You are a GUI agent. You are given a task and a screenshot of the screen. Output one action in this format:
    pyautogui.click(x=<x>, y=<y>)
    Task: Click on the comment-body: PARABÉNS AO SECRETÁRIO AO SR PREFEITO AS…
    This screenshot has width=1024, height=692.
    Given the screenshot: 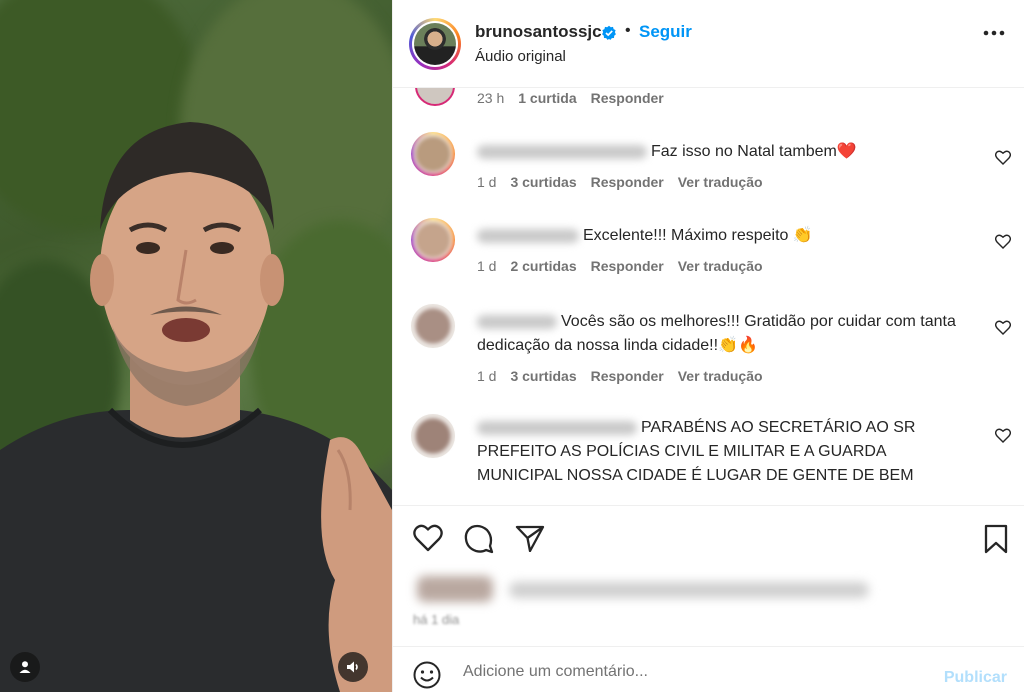 What is the action you would take?
    pyautogui.click(x=717, y=452)
    